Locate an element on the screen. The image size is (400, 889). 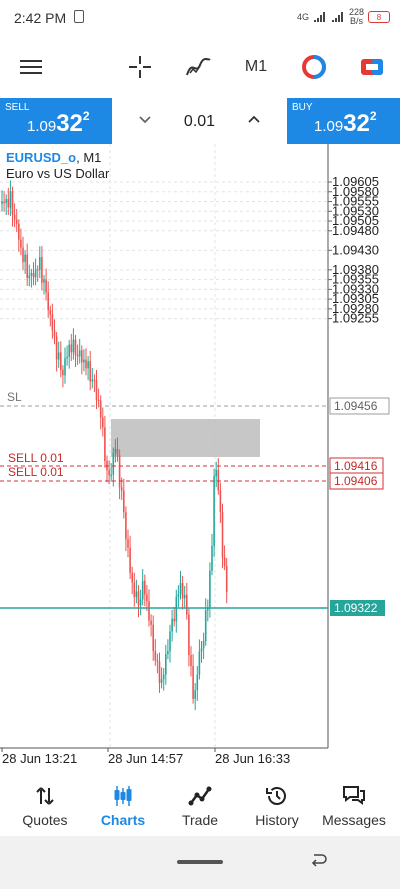
menu-button is located at coordinates (31, 67).